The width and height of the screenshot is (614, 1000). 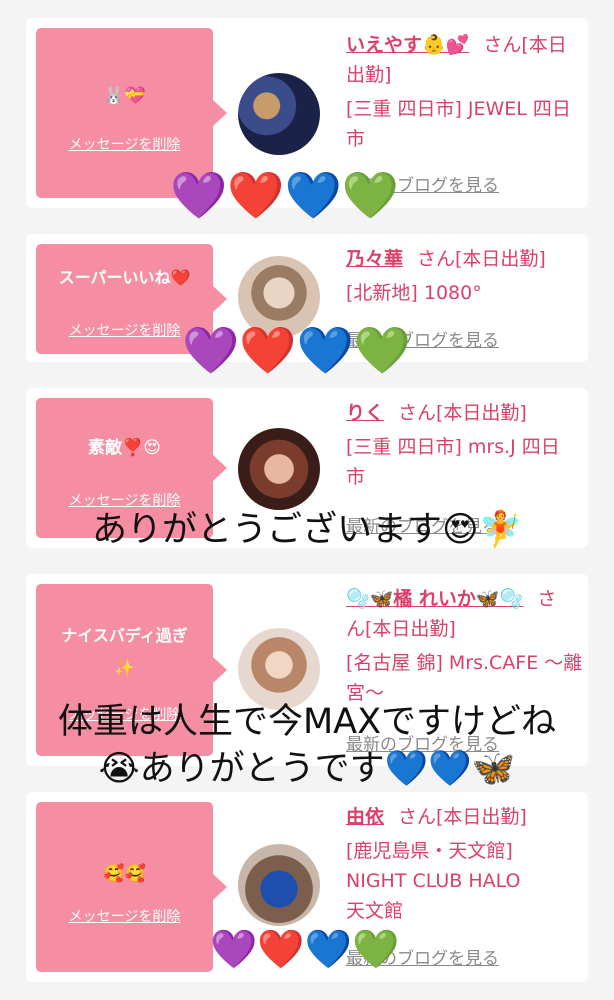 What do you see at coordinates (124, 96) in the screenshot?
I see `message-text: 🐰💝` at bounding box center [124, 96].